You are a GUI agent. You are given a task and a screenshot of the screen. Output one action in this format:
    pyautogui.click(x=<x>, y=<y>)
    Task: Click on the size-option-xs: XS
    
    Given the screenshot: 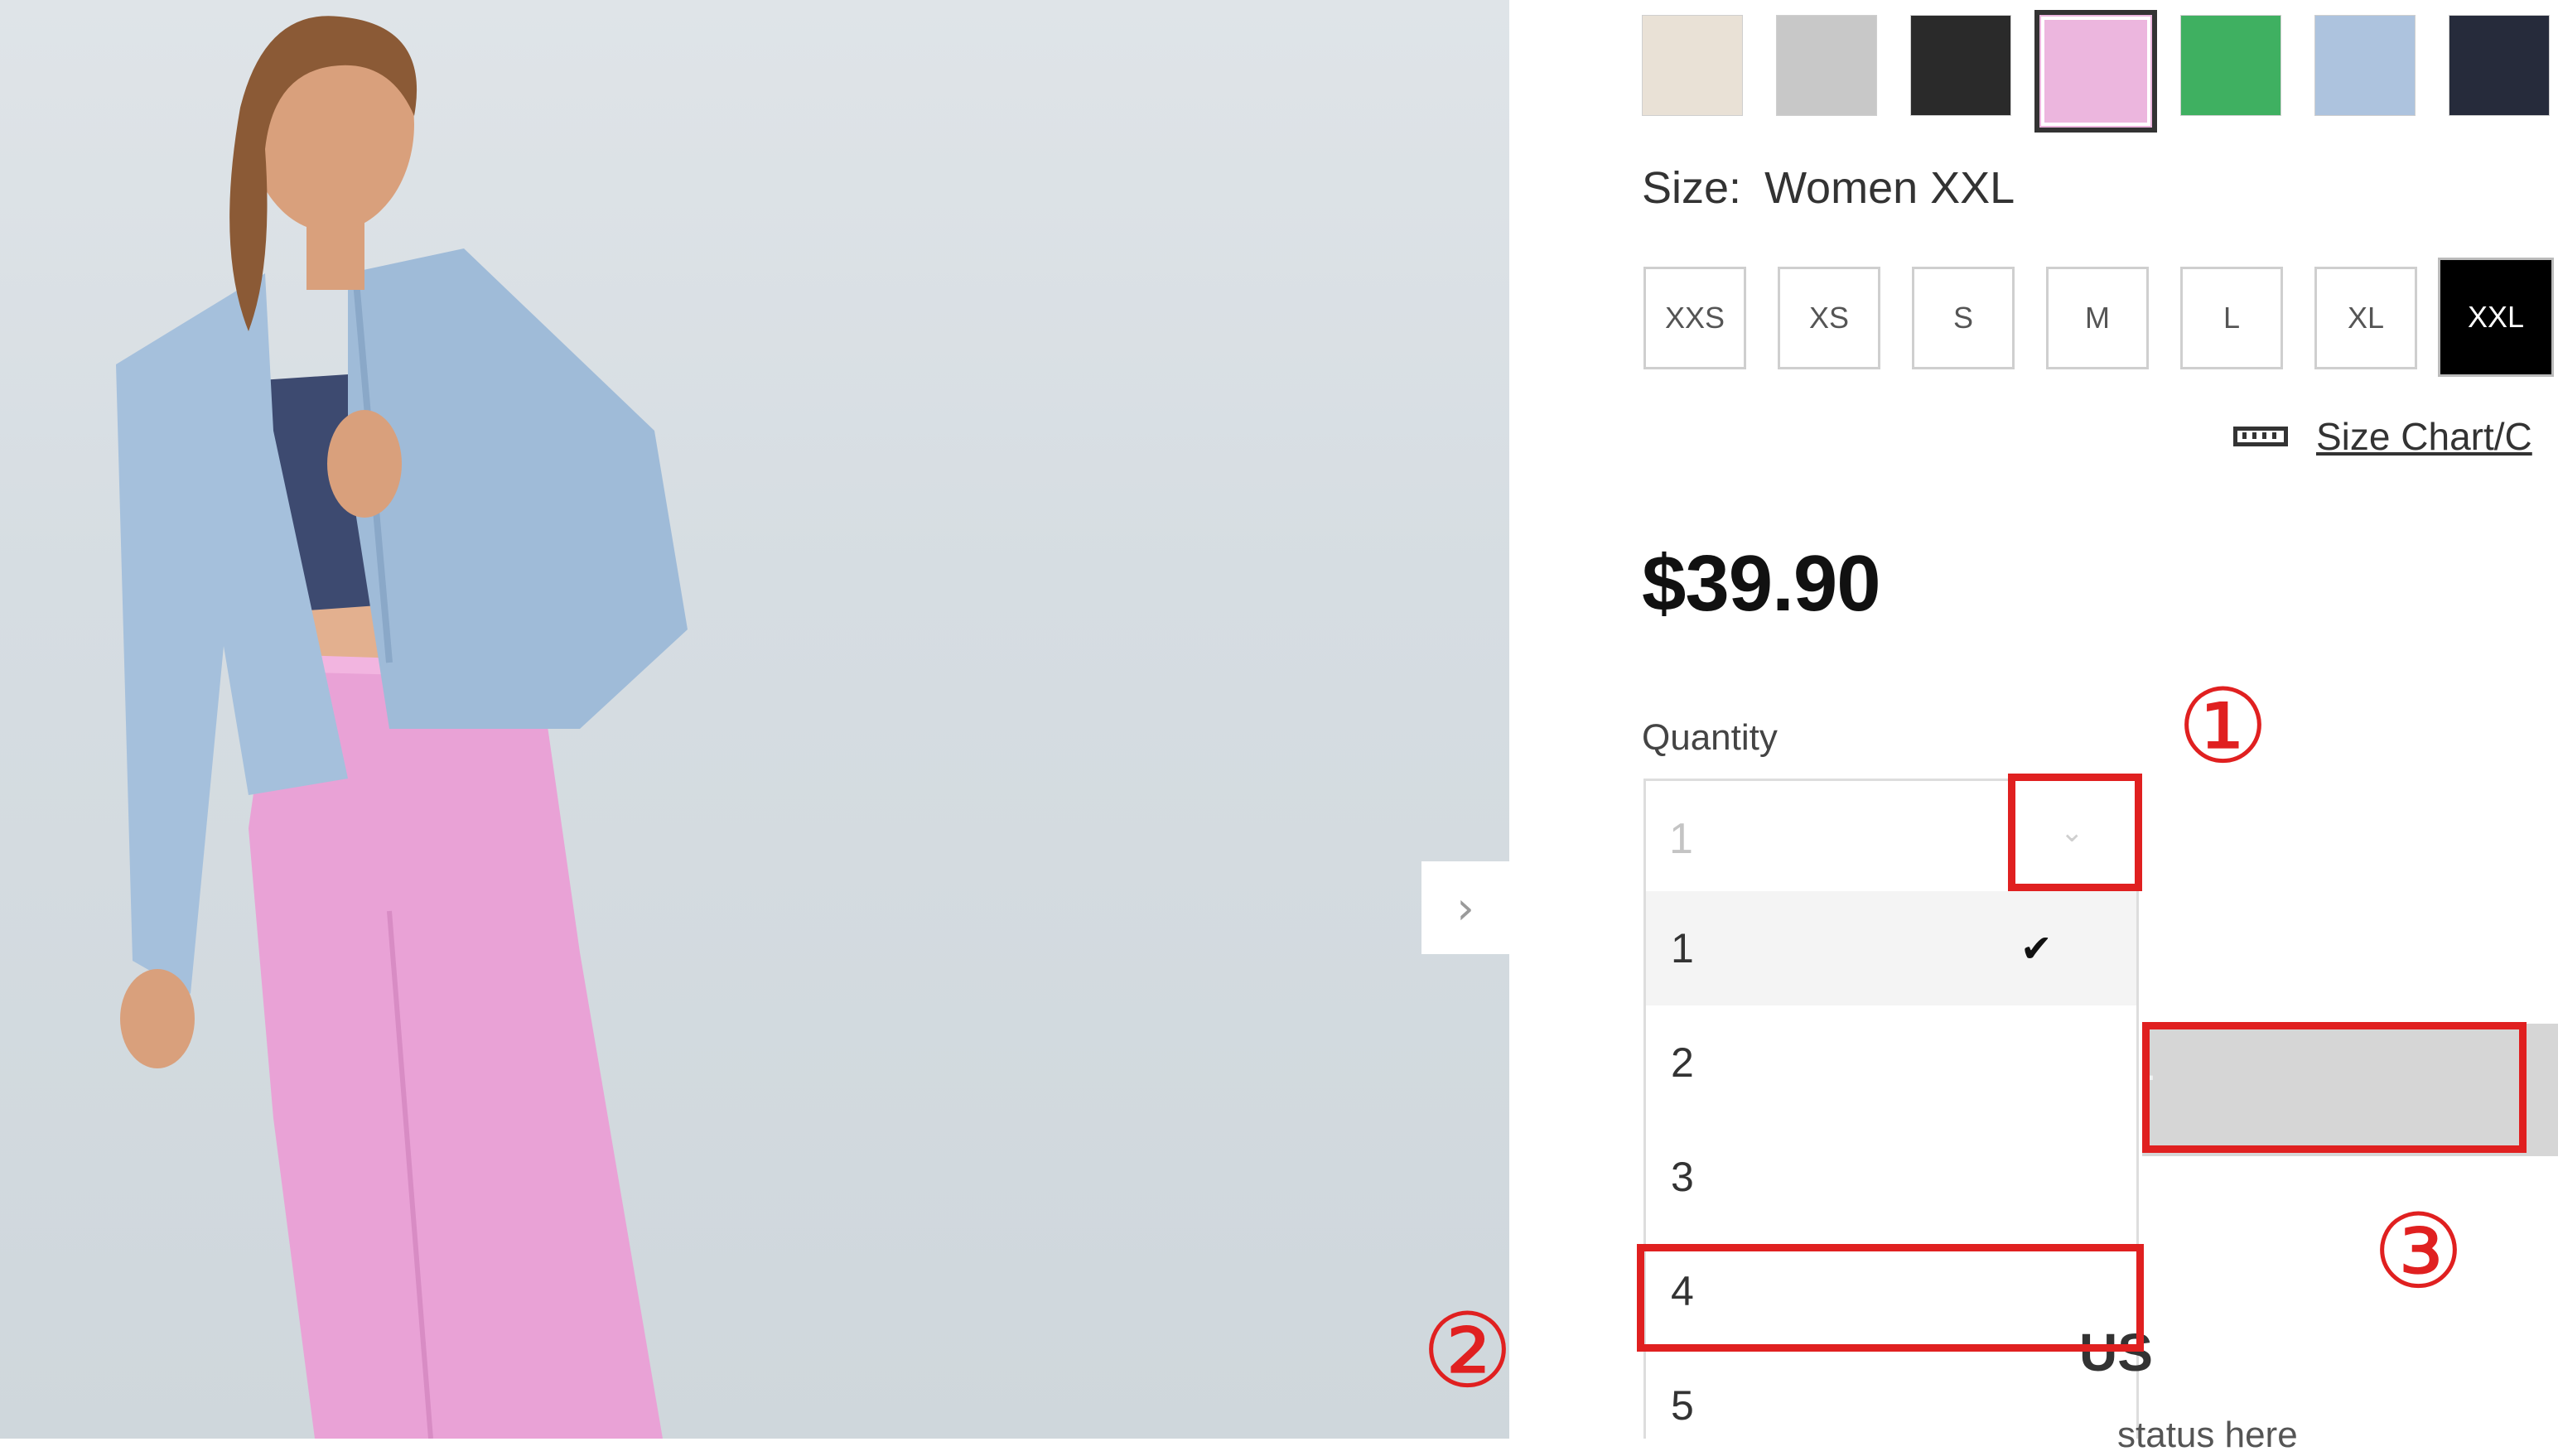 What is the action you would take?
    pyautogui.click(x=1829, y=318)
    